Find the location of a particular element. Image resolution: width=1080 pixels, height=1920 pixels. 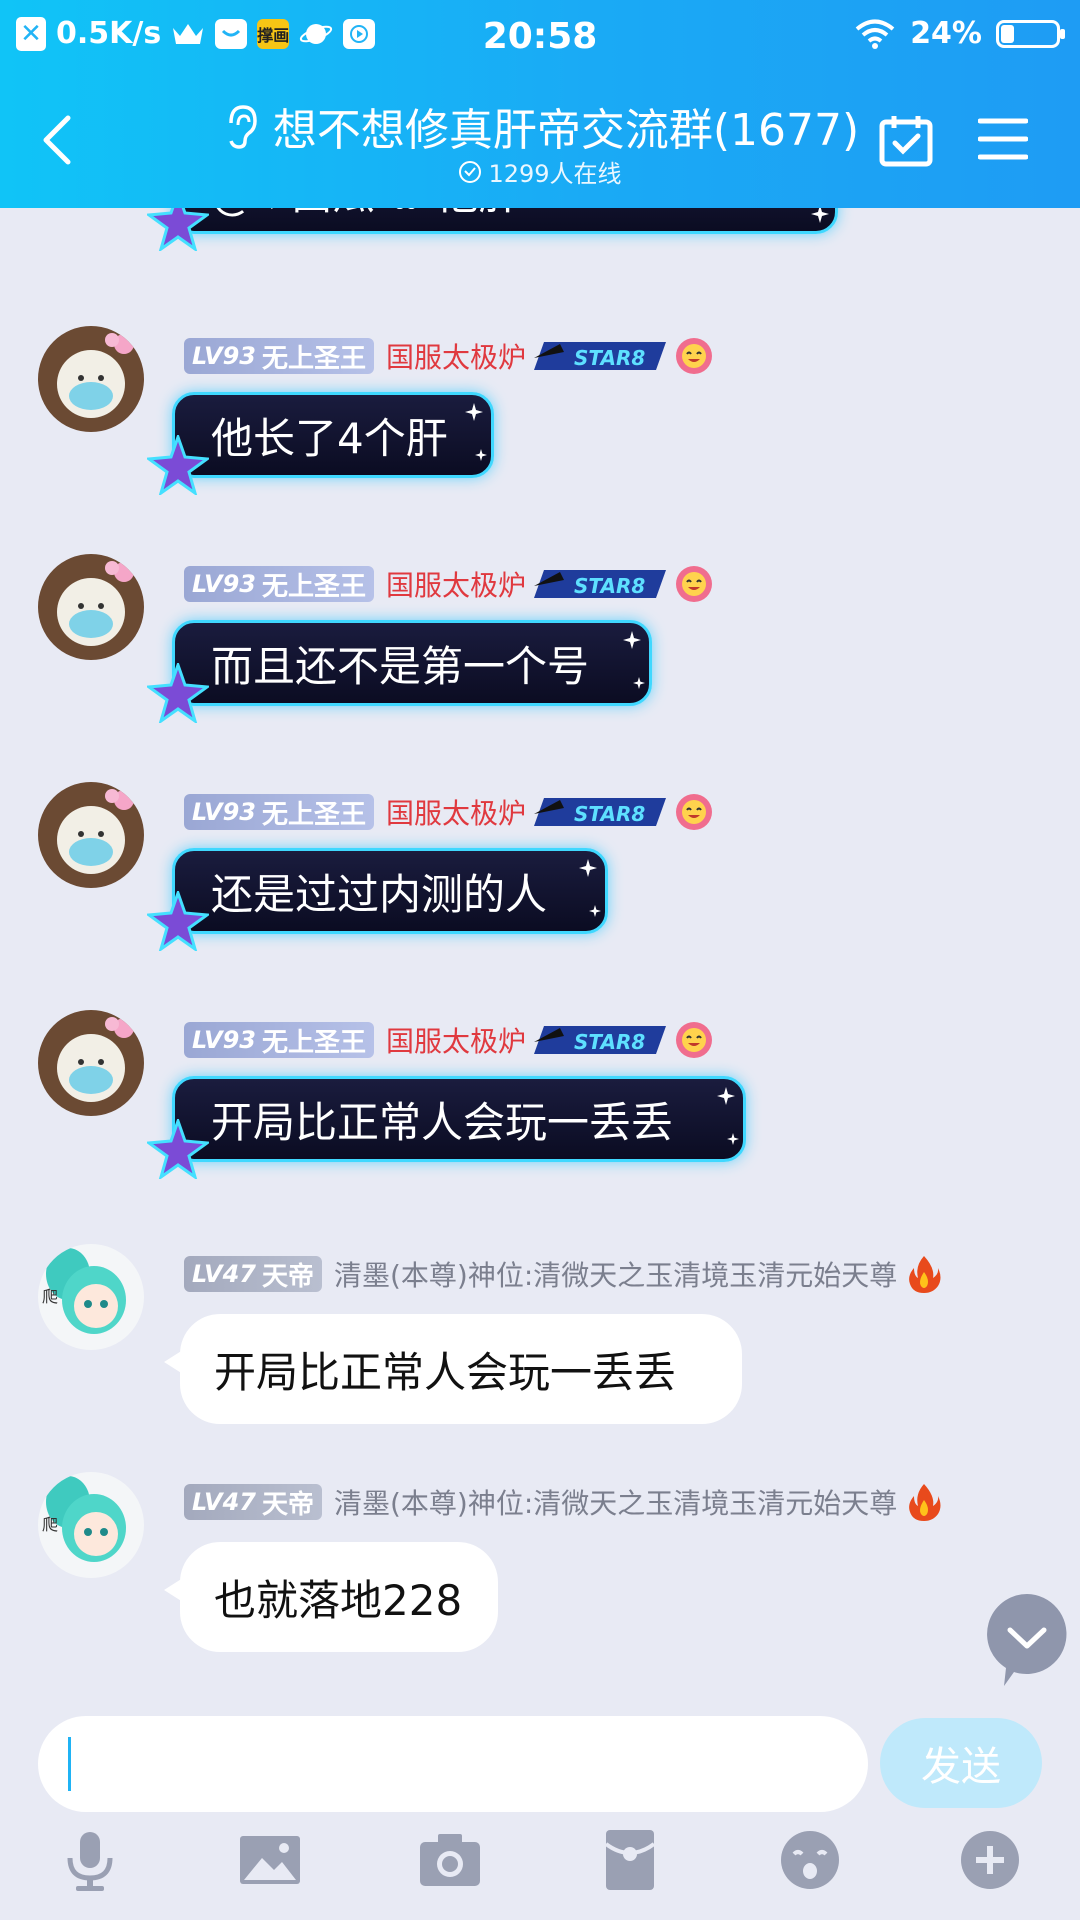

message-bubble: @♡西瓜 ❀ 他肝 is located at coordinates (492, 229).